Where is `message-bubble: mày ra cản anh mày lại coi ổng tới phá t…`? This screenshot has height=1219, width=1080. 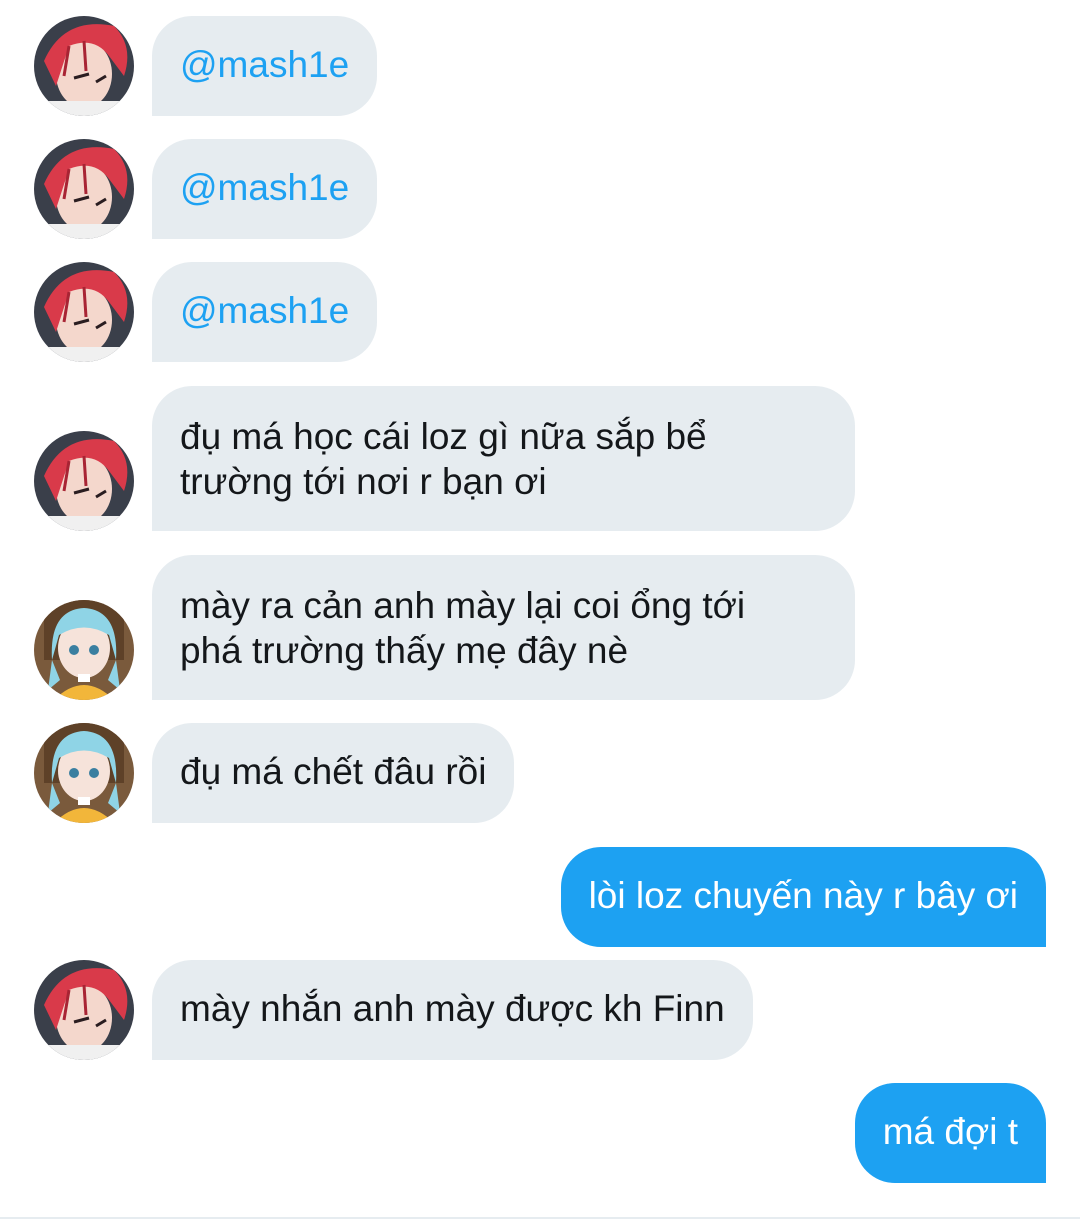 message-bubble: mày ra cản anh mày lại coi ổng tới phá t… is located at coordinates (503, 627).